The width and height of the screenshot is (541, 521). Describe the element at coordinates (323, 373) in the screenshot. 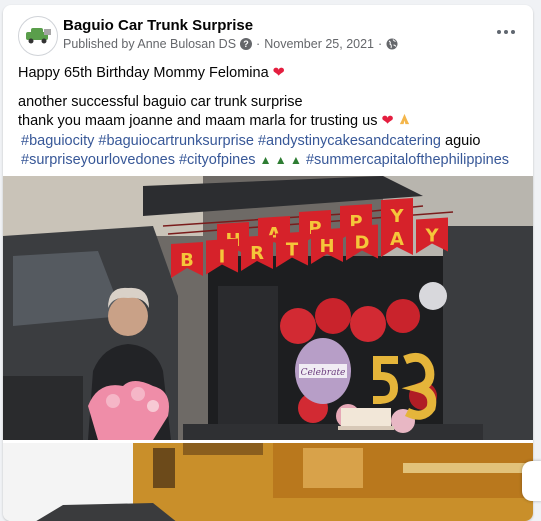

I see `balloon-text: Celebrate` at that location.